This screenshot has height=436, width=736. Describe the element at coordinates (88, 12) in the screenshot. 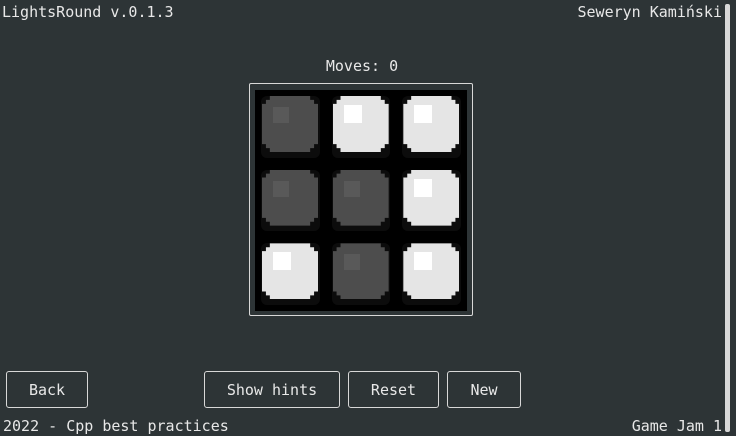

I see `app-title: LightsRound v.0.1.3` at that location.